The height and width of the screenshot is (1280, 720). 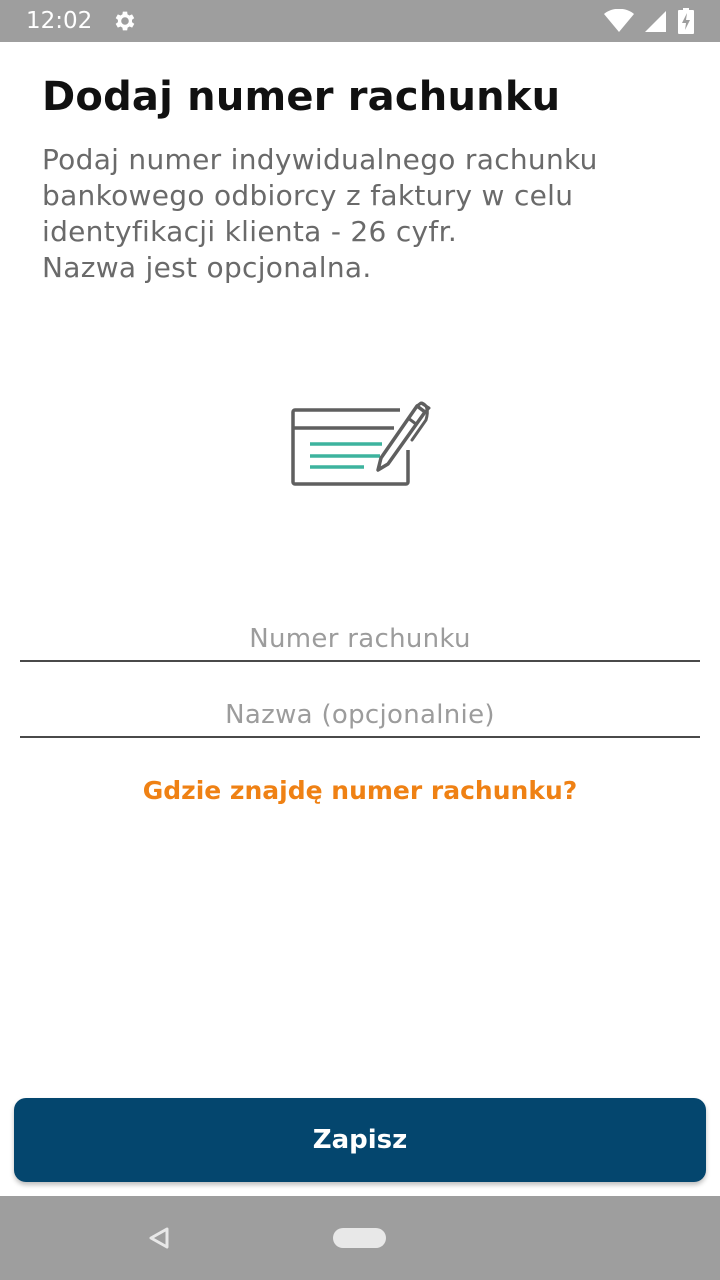 What do you see at coordinates (686, 21) in the screenshot?
I see `battery-charging-icon` at bounding box center [686, 21].